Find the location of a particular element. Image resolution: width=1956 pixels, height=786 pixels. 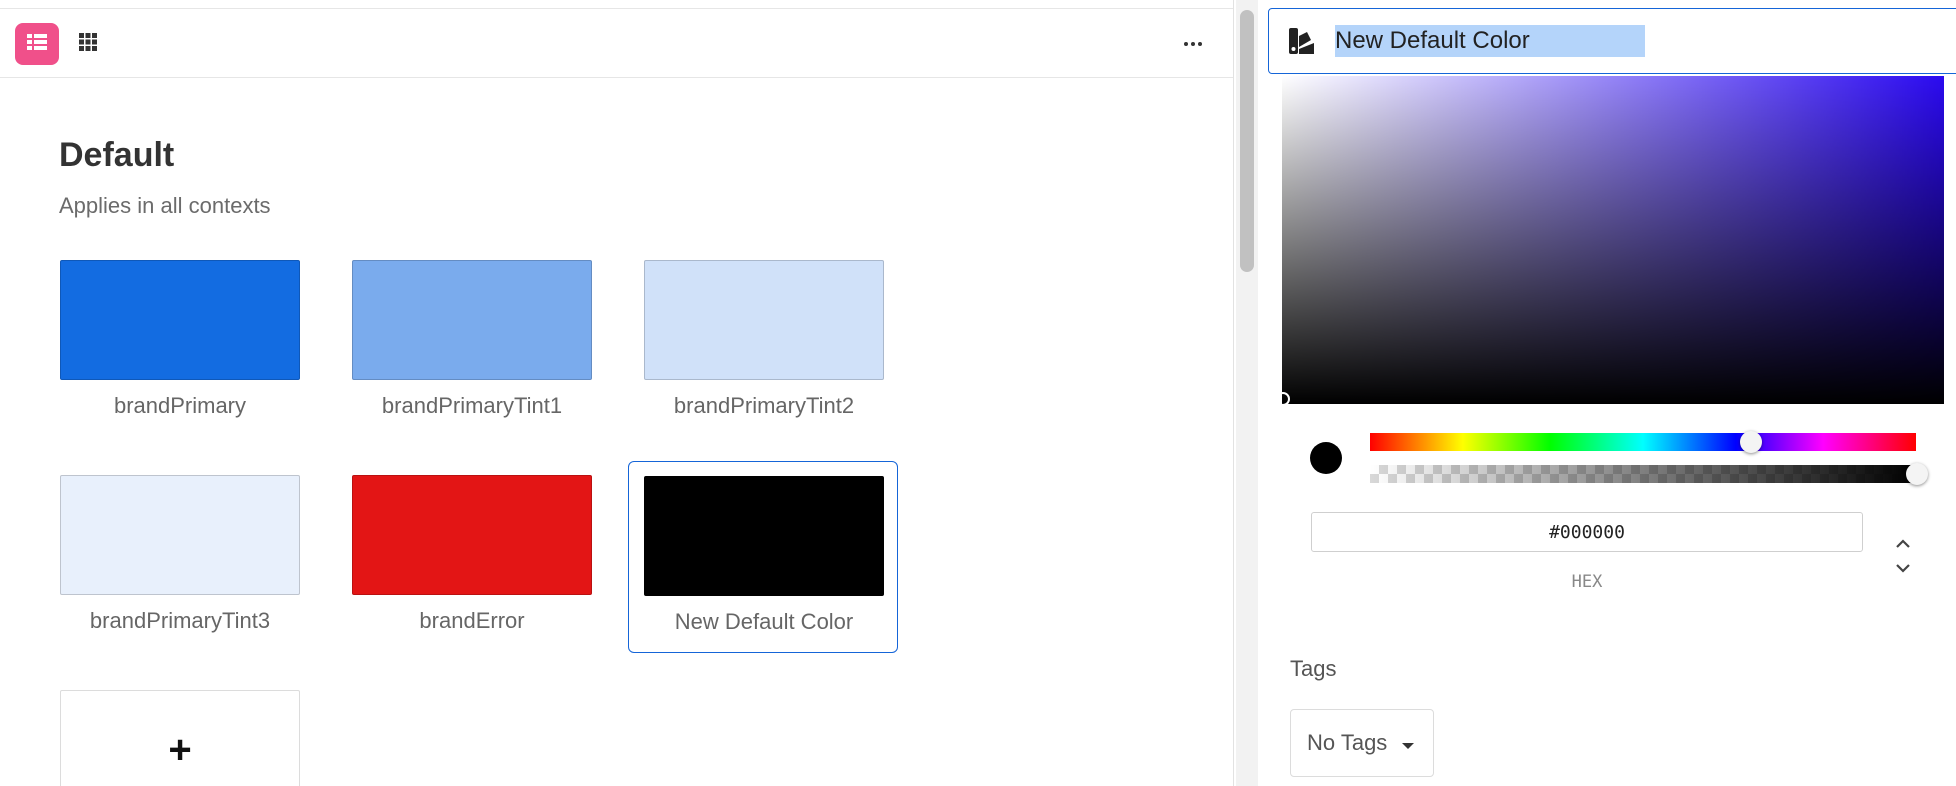

color-card-brand-primary-tint2: brandPrimaryTint2 is located at coordinates (764, 355).